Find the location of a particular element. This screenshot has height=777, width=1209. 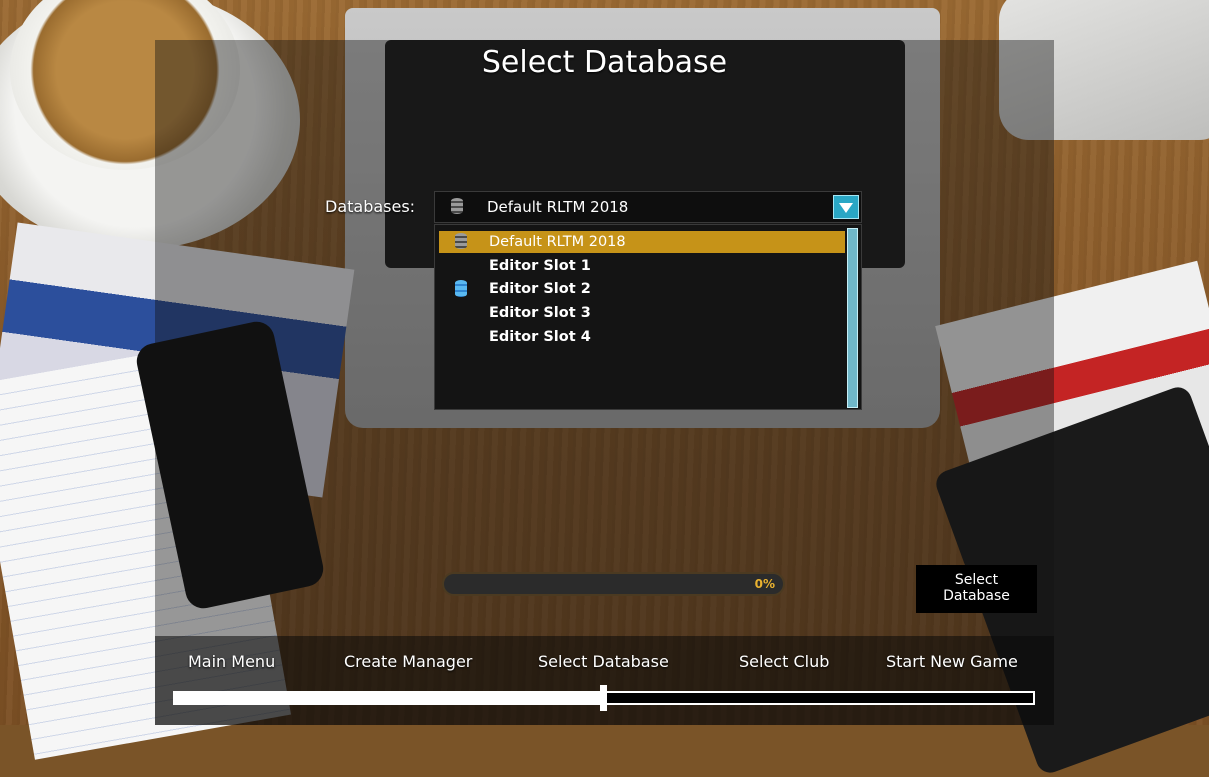

database-option-label: Default RLTM 2018 is located at coordinates (557, 242).